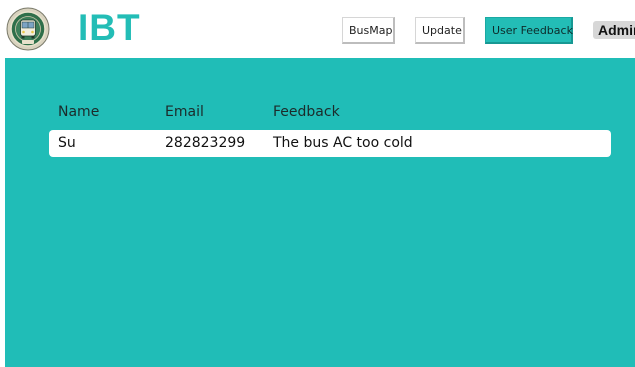 This screenshot has height=367, width=635. I want to click on cell-feedback: The bus AC too cold, so click(343, 143).